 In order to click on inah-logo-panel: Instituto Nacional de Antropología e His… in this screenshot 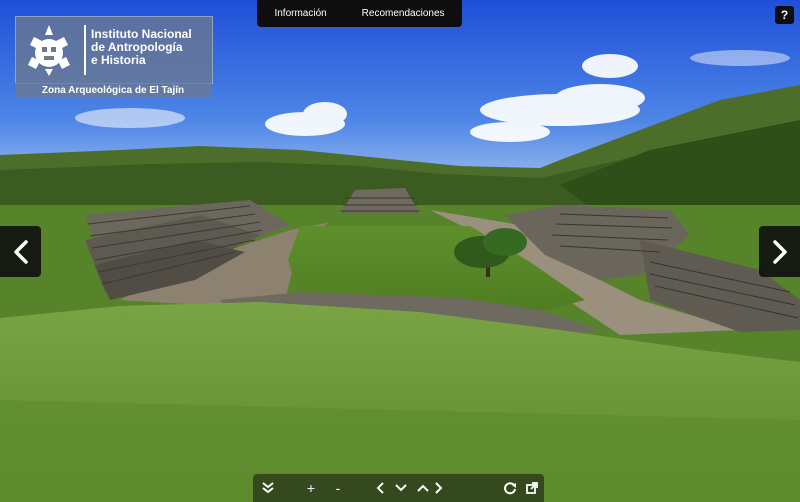, I will do `click(114, 50)`.